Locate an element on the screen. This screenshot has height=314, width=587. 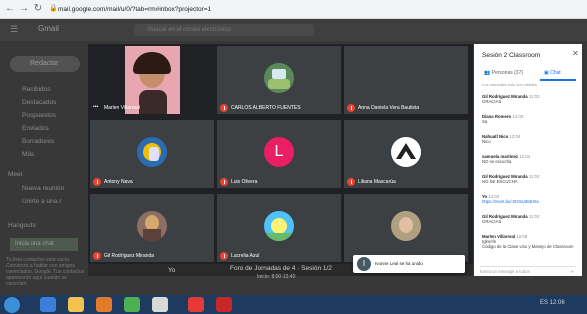
more-options-icon: ••• is located at coordinates (95, 107).